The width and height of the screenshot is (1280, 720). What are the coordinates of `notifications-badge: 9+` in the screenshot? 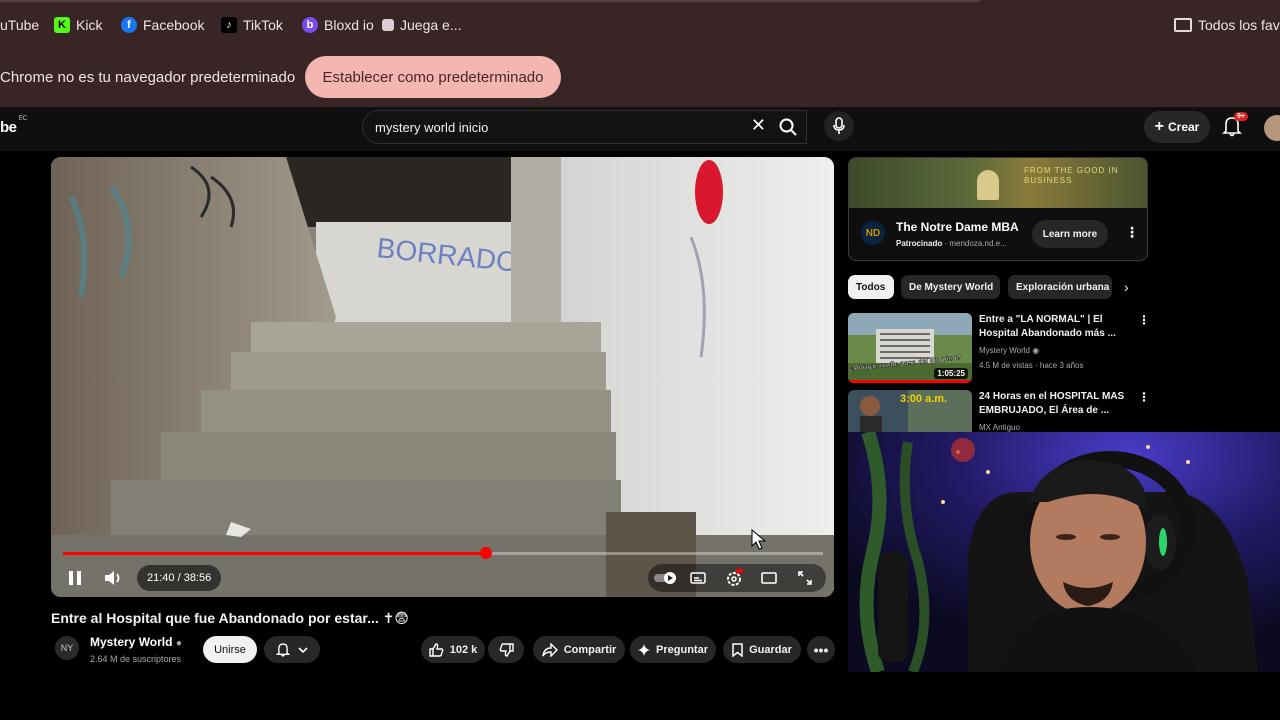 It's located at (1241, 116).